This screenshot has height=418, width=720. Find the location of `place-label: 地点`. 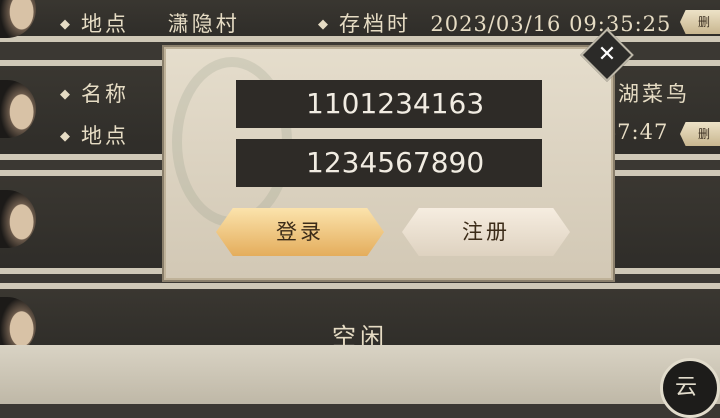

place-label: 地点 is located at coordinates (105, 136).